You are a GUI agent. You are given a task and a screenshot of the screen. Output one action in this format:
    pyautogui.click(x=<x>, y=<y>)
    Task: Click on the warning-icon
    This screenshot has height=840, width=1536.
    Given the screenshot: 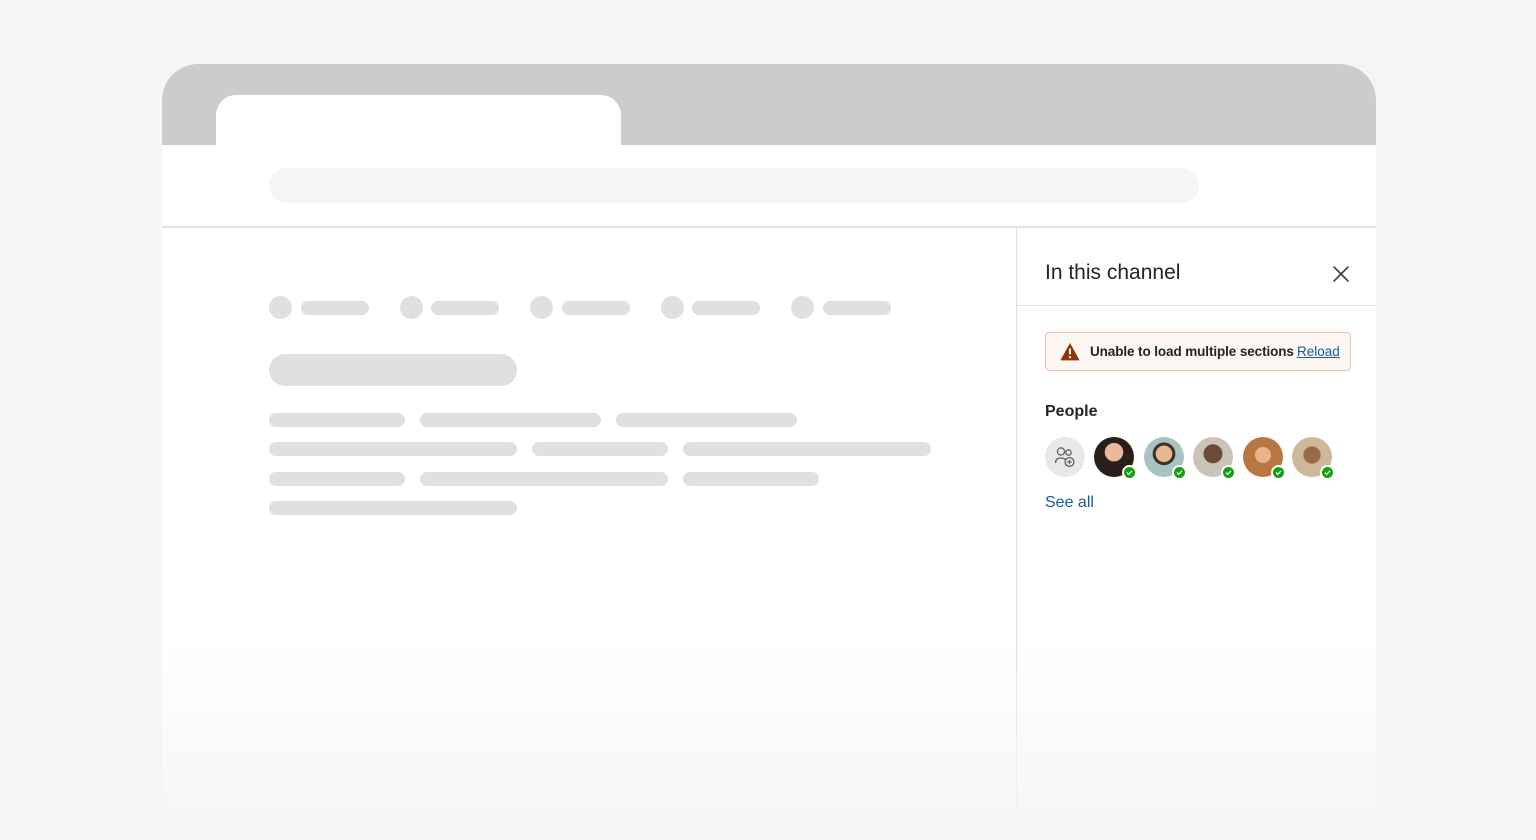 What is the action you would take?
    pyautogui.click(x=1070, y=352)
    